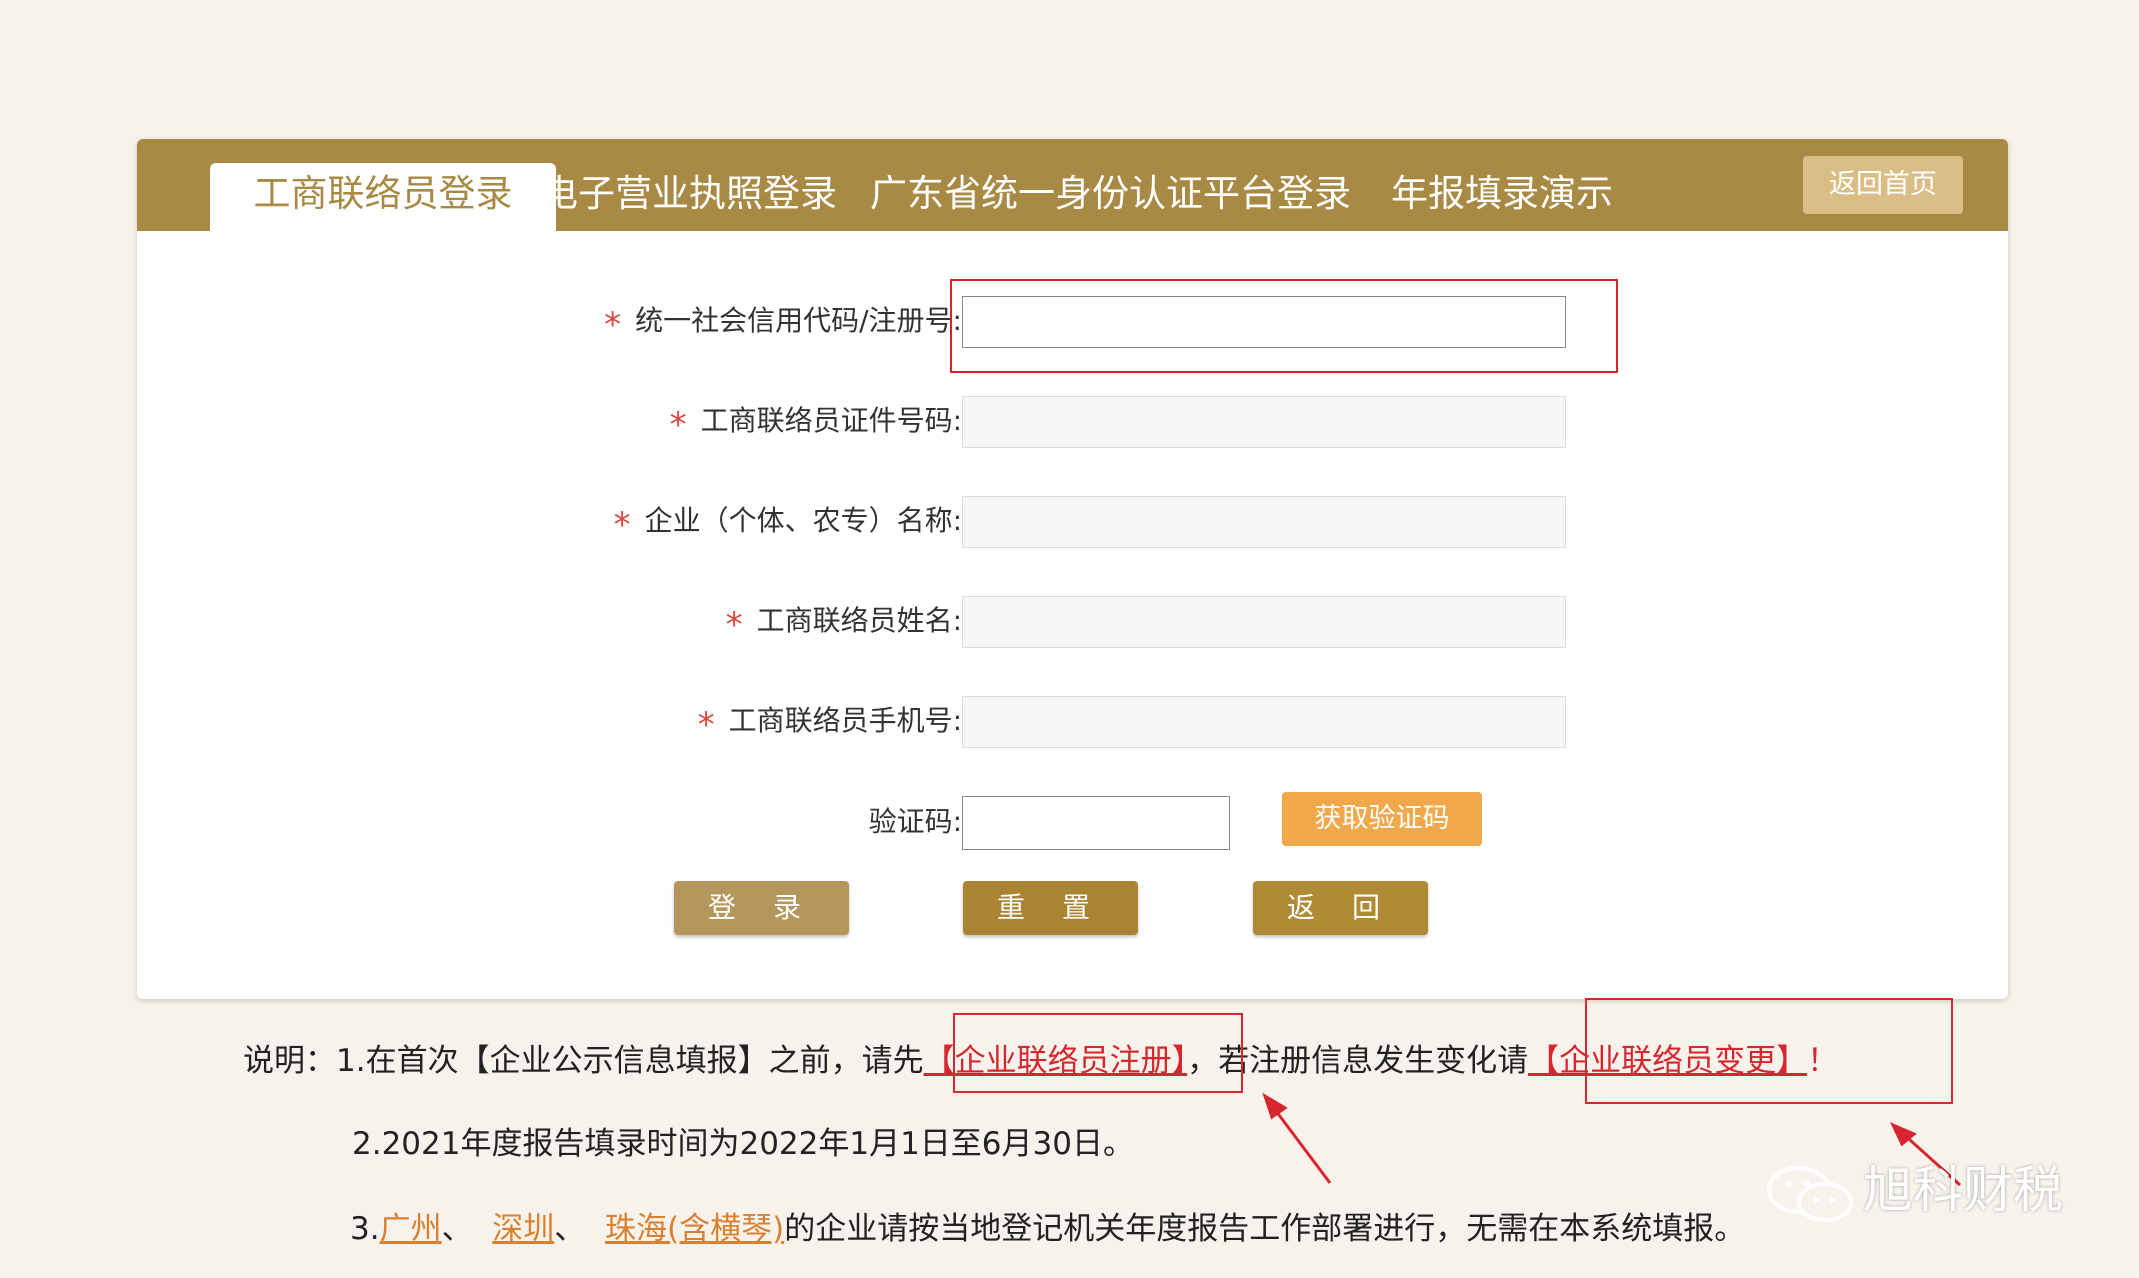  Describe the element at coordinates (1300, 1143) in the screenshot. I see `arrow-register-line` at that location.